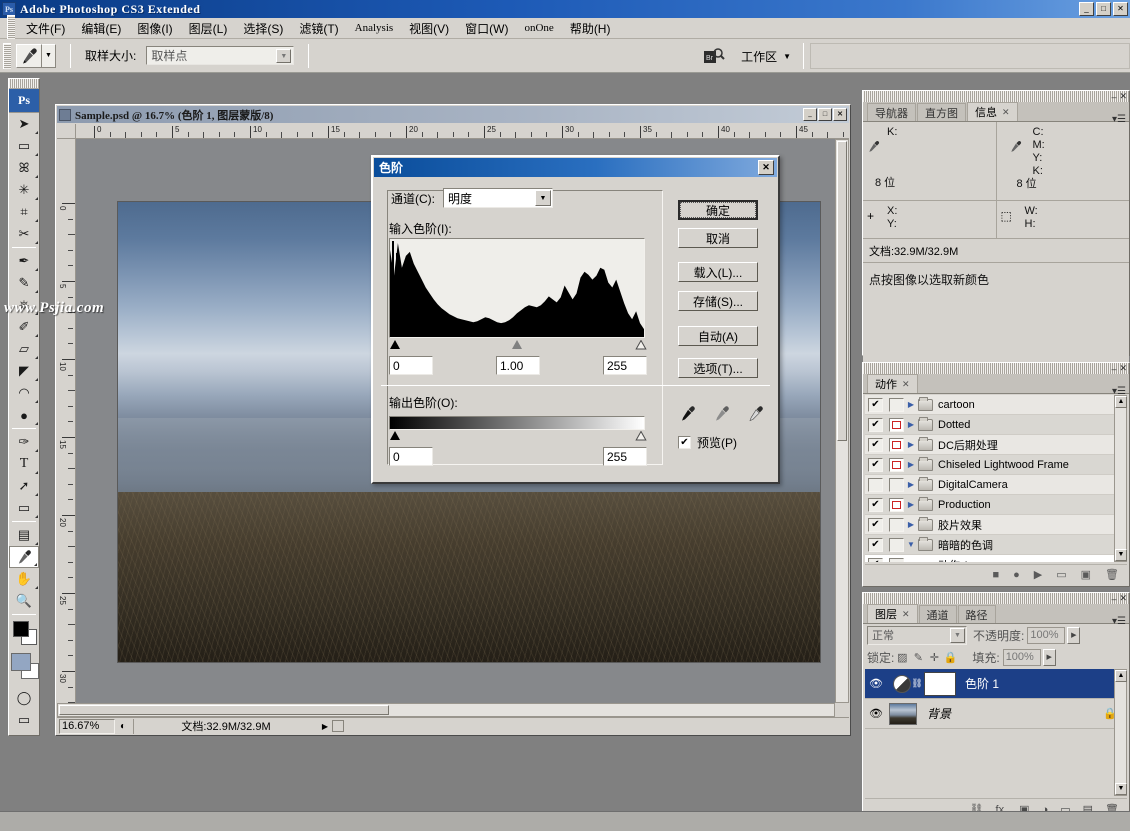 The width and height of the screenshot is (1130, 831). I want to click on menu-select: 选择(S), so click(263, 28).